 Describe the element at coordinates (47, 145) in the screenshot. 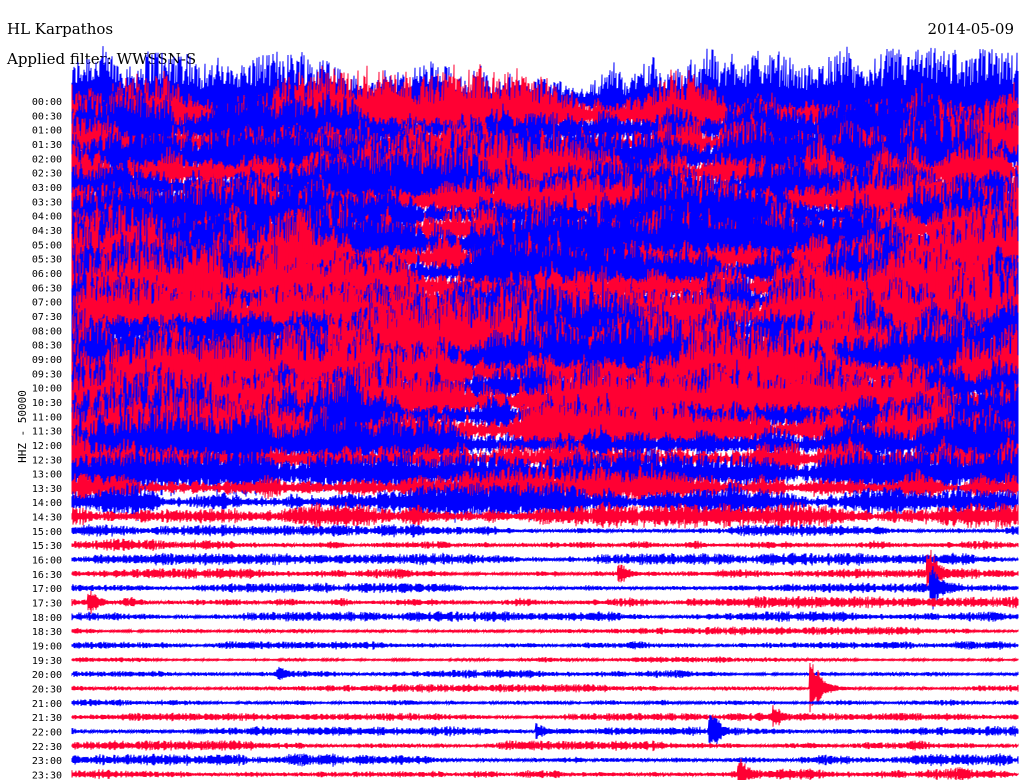

I see `time-tick-label: 01:30` at that location.